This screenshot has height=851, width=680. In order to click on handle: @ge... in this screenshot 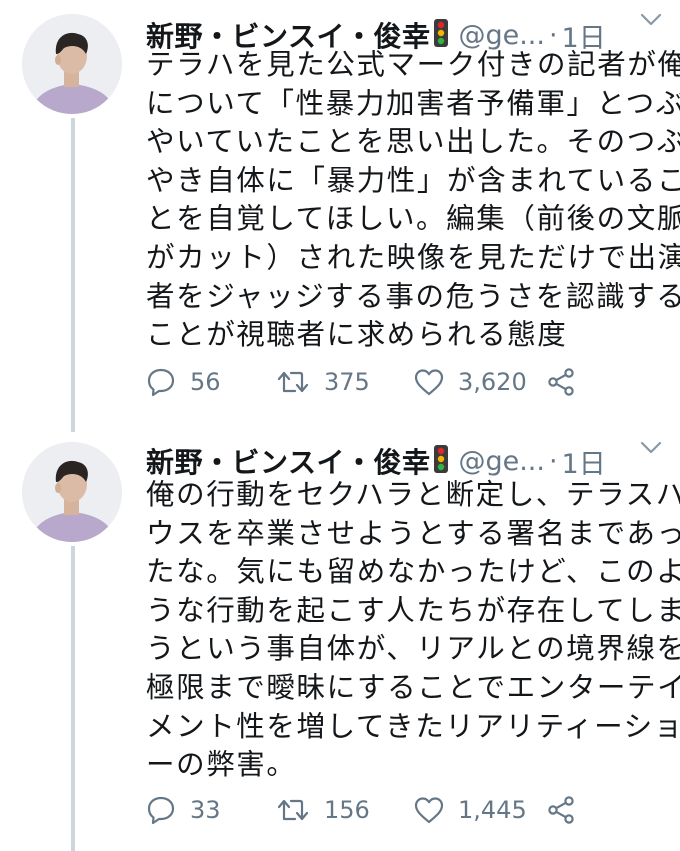, I will do `click(501, 461)`.